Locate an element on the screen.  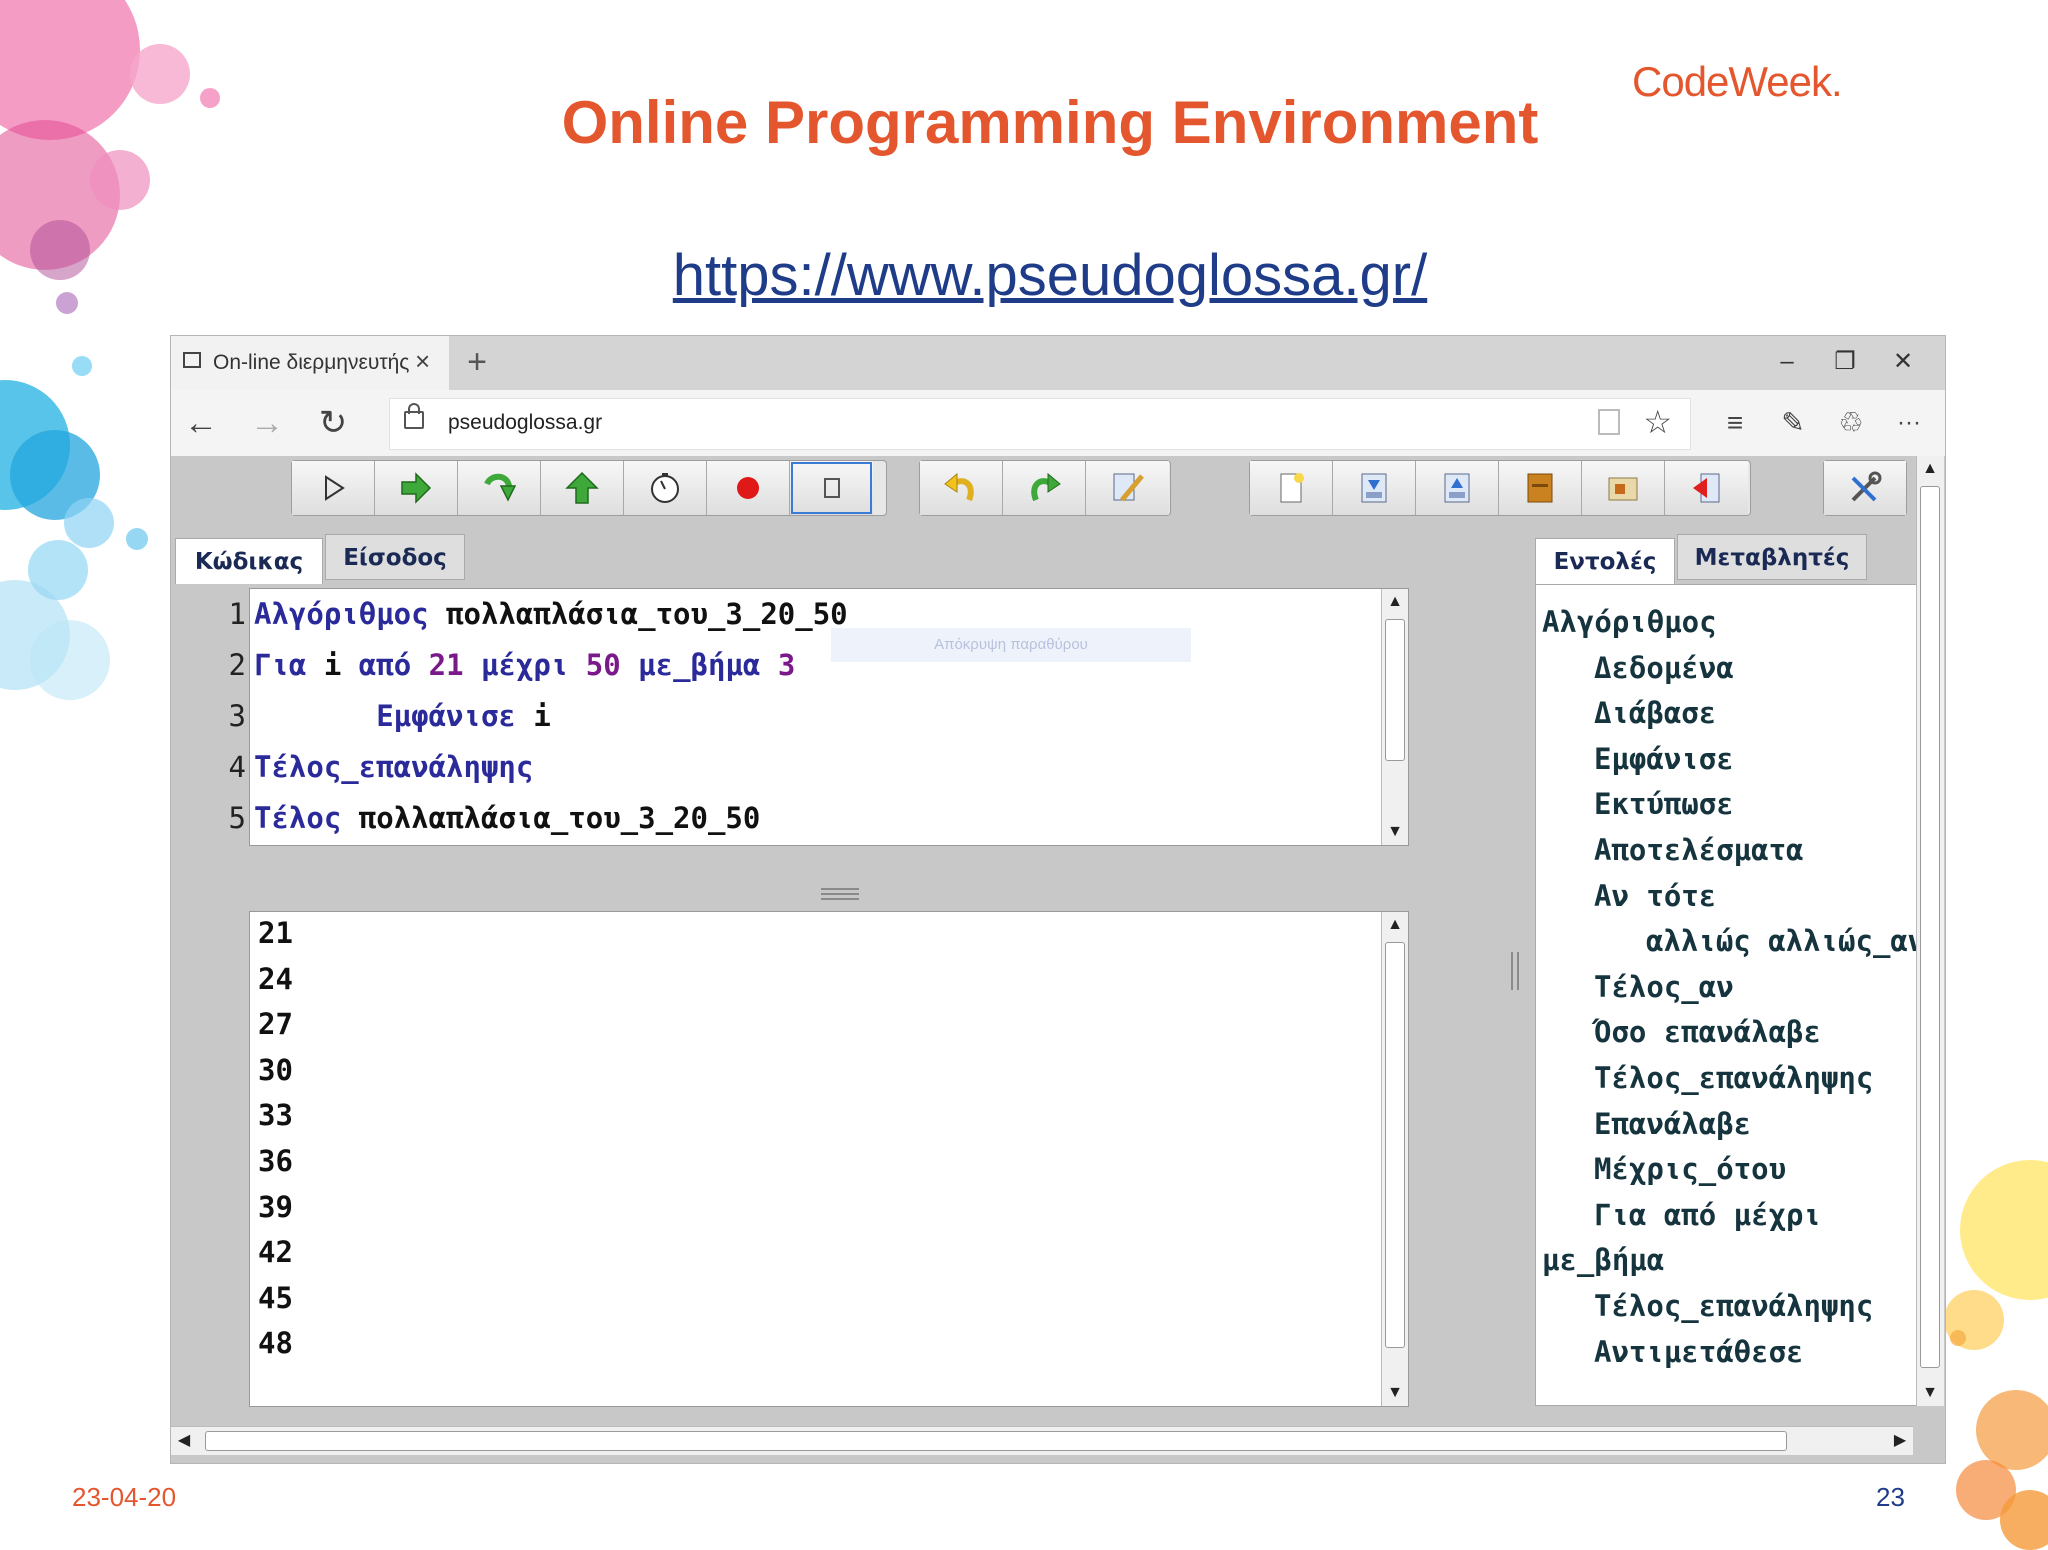
tools-button is located at coordinates (1865, 488).